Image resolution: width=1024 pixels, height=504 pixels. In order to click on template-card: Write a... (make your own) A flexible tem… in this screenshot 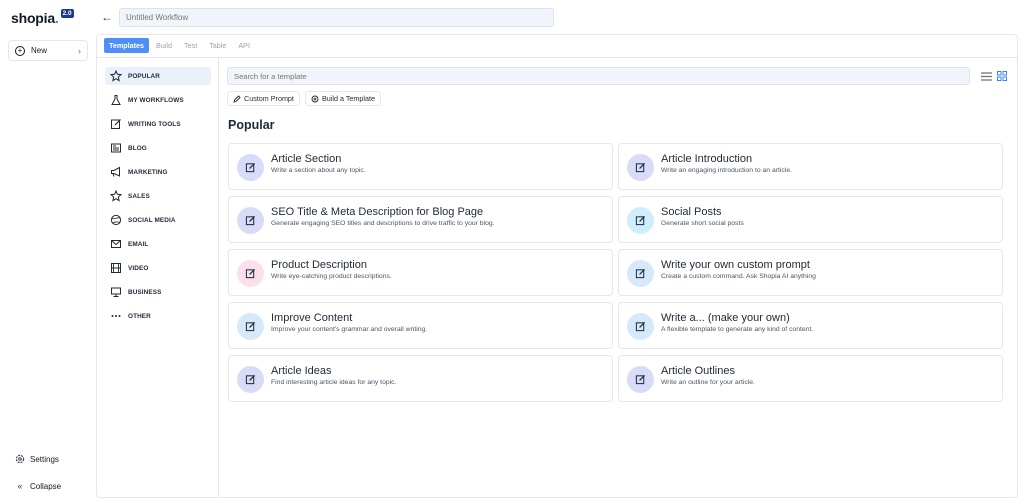, I will do `click(810, 325)`.